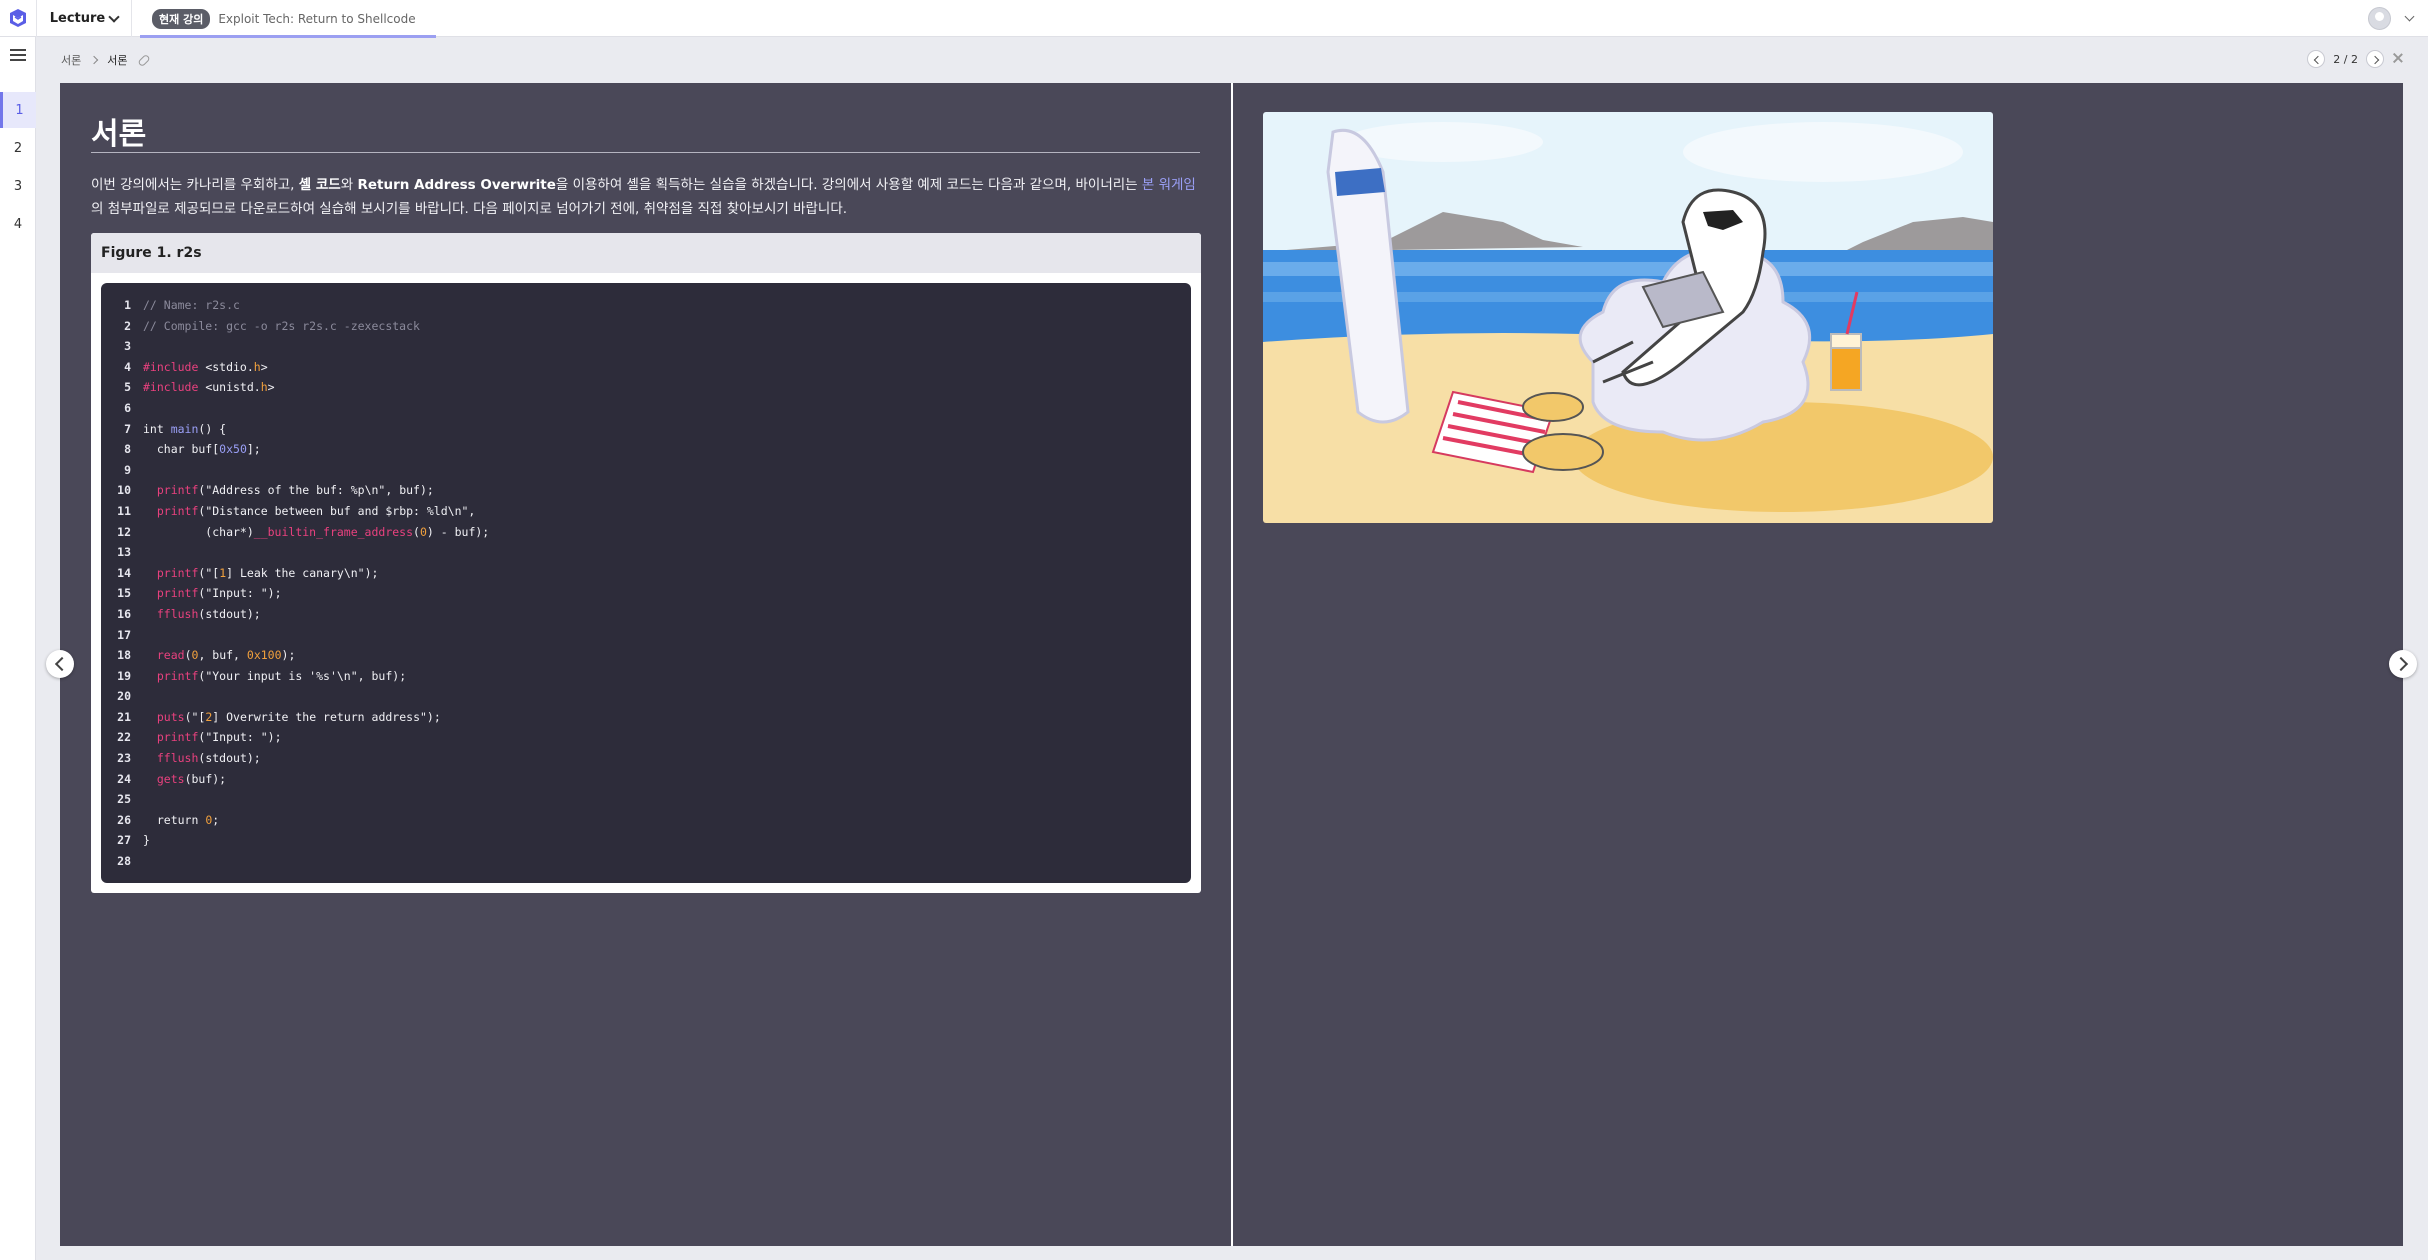  I want to click on line-number: 19, so click(124, 675).